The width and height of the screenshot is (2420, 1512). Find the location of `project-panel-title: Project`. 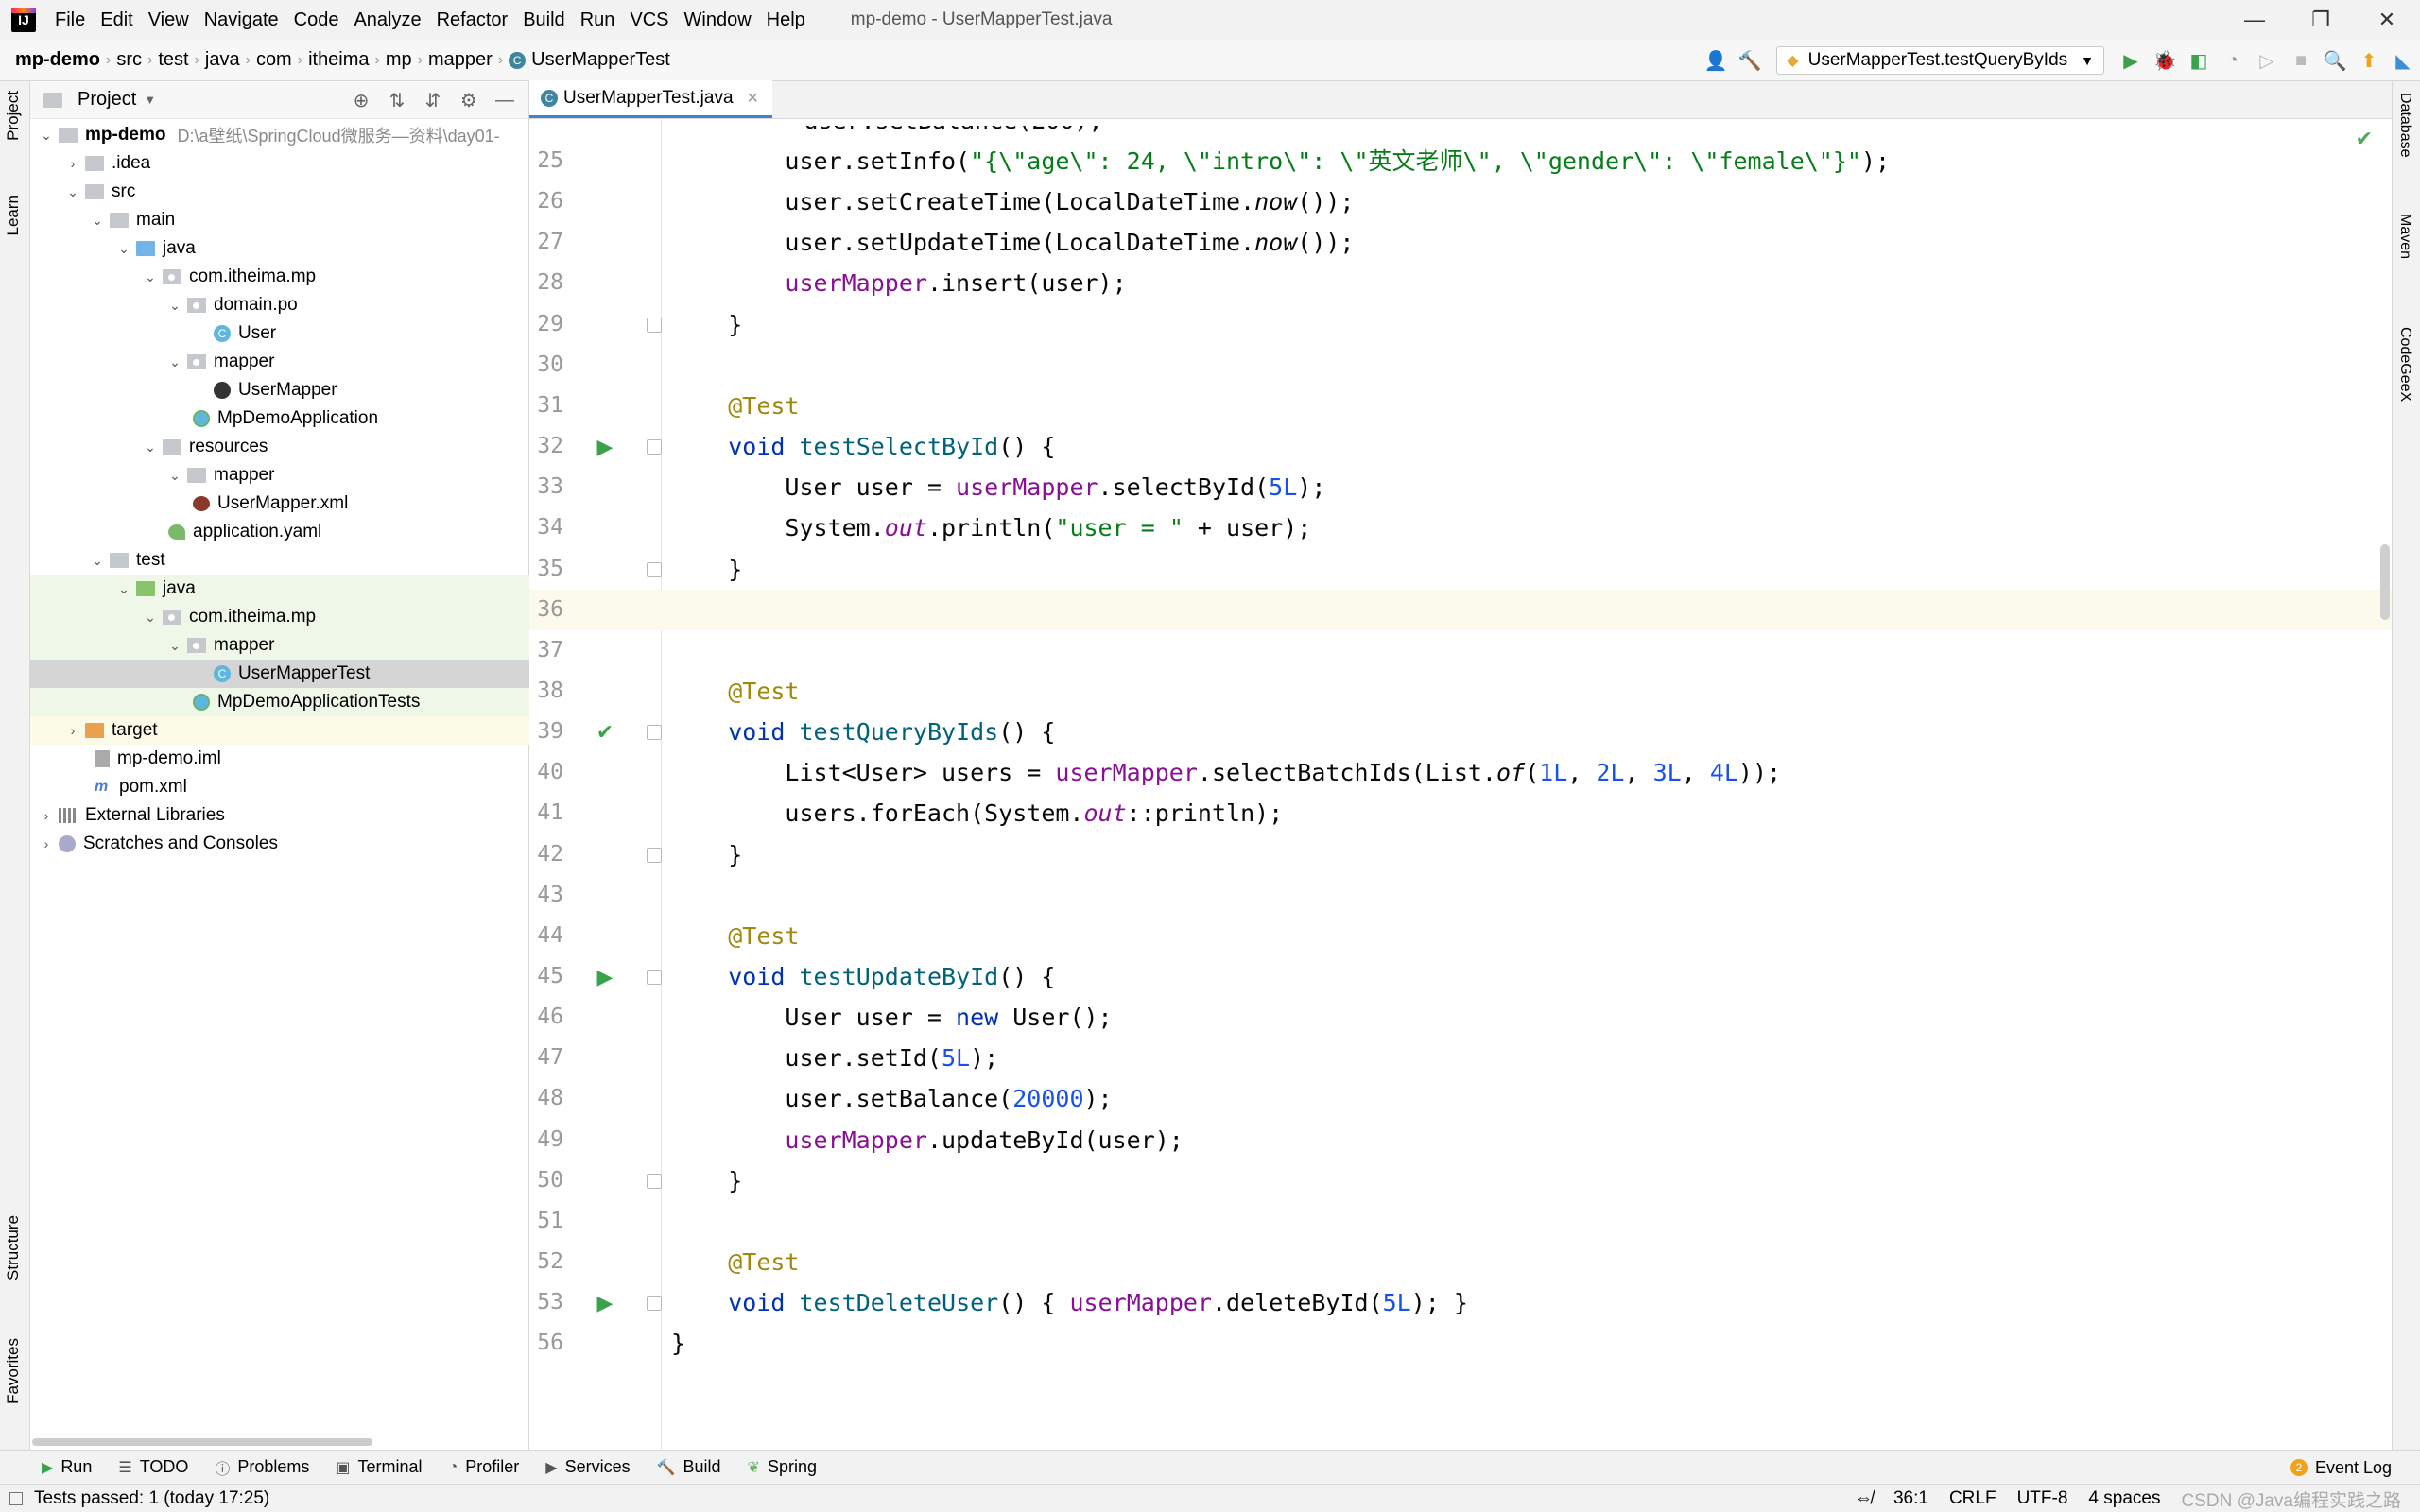

project-panel-title: Project is located at coordinates (107, 100).